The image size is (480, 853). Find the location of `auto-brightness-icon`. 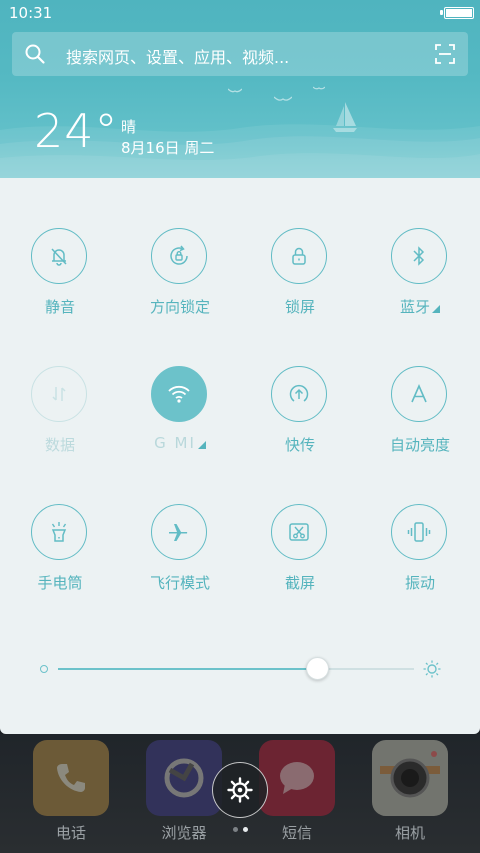

auto-brightness-icon is located at coordinates (419, 393).